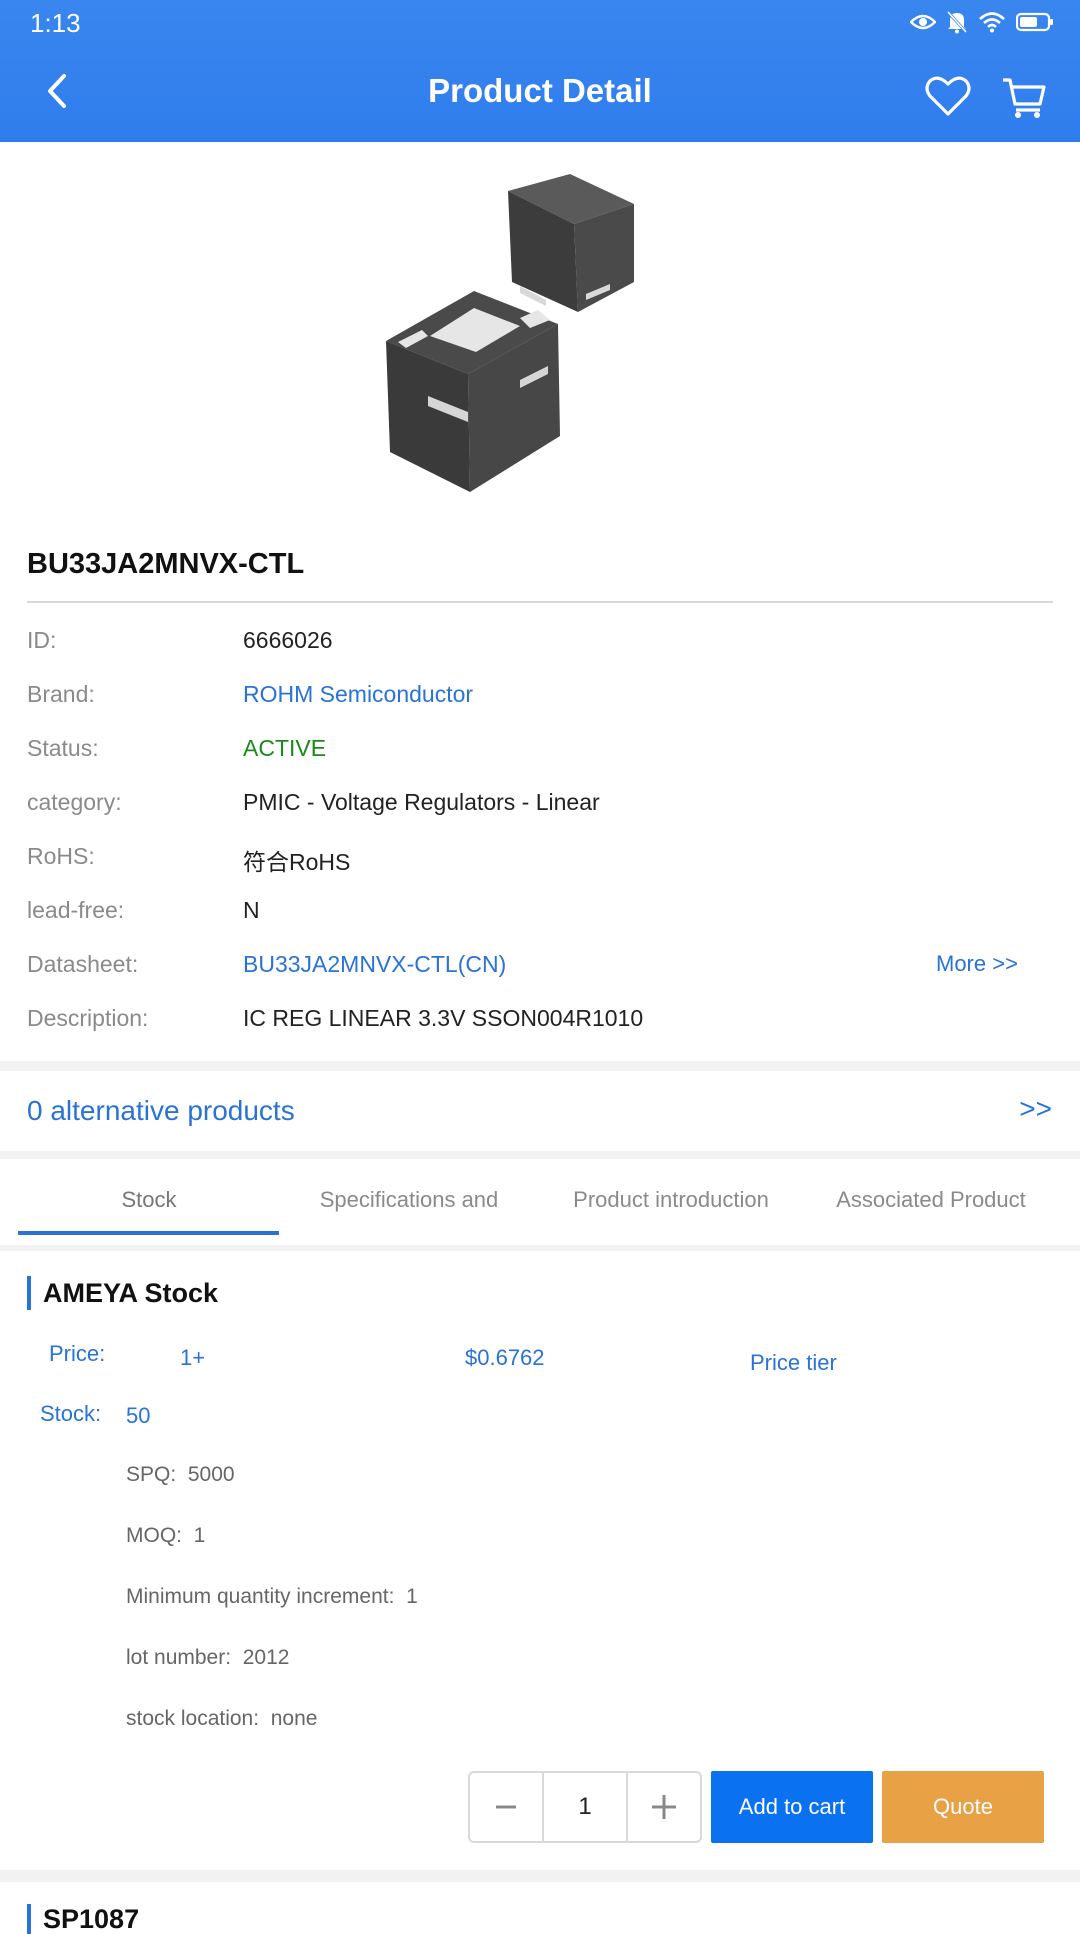 Image resolution: width=1080 pixels, height=1934 pixels. I want to click on spq-row: SPQ: 5000, so click(180, 1475).